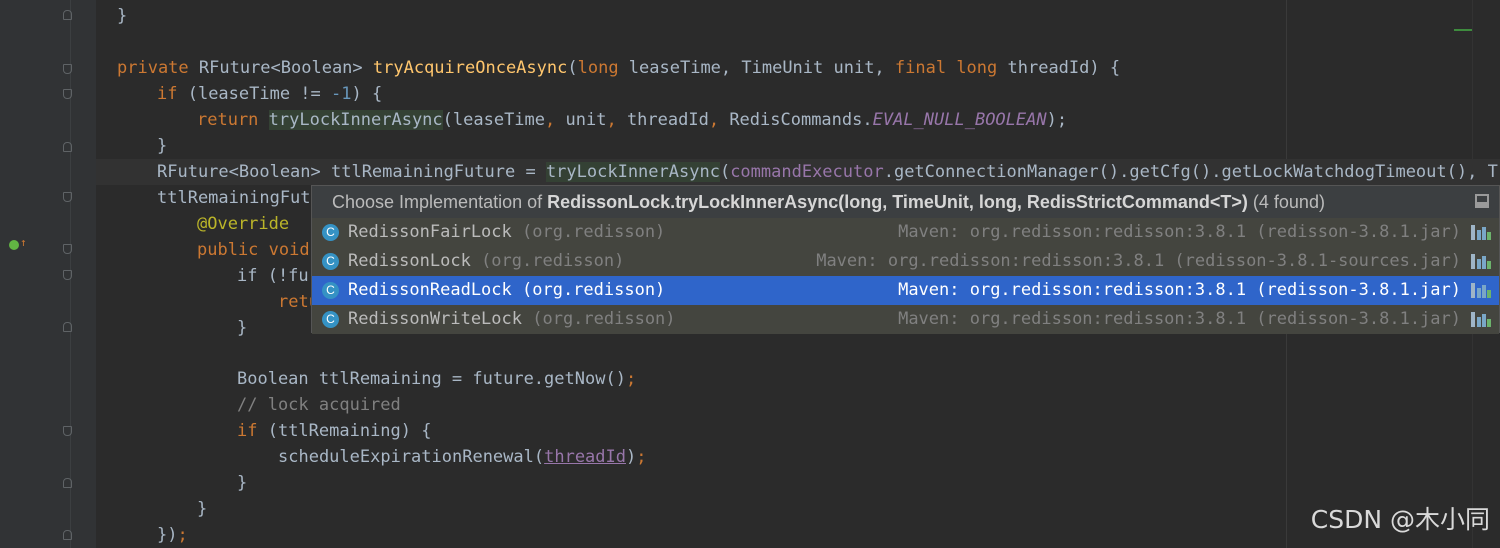 Image resolution: width=1500 pixels, height=548 pixels. What do you see at coordinates (1064, 68) in the screenshot?
I see `code-token: threadId) {` at bounding box center [1064, 68].